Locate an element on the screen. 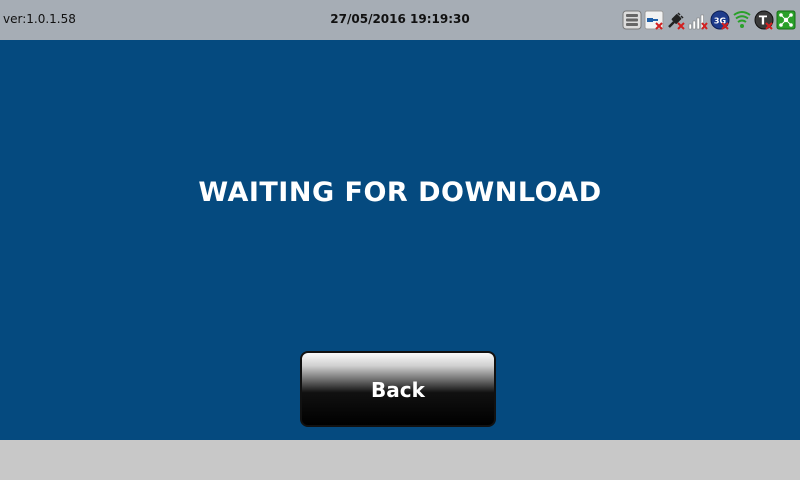 This screenshot has width=800, height=480. status-message: WAITING FOR DOWNLOAD is located at coordinates (400, 192).